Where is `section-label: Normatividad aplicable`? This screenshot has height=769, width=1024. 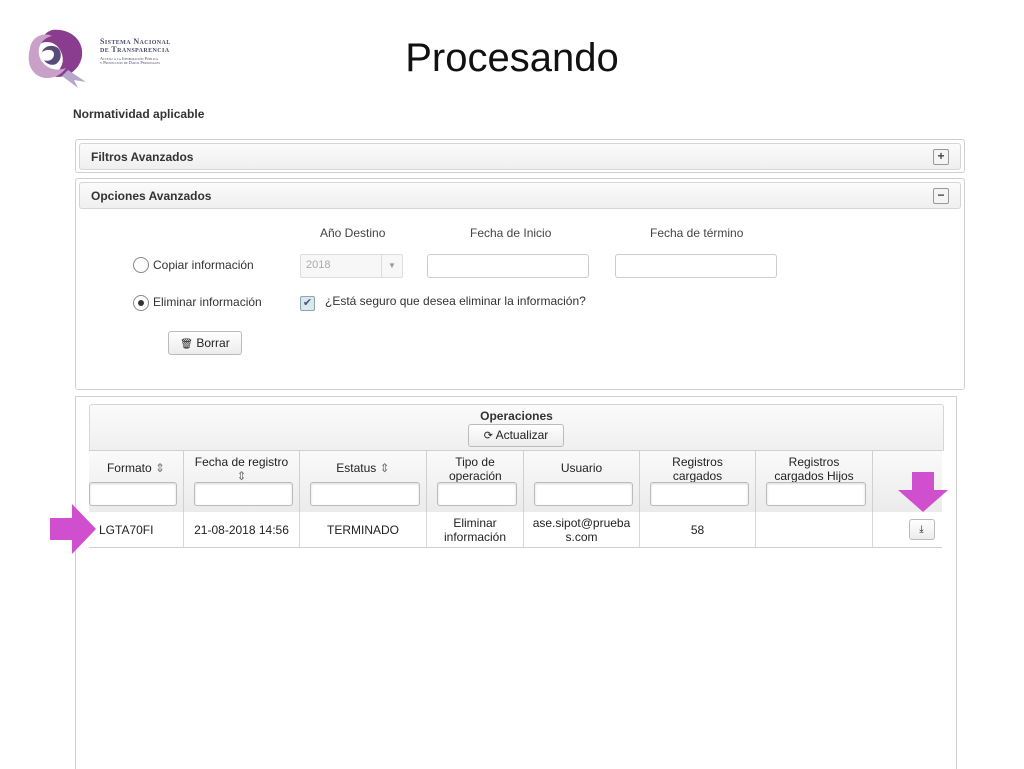
section-label: Normatividad aplicable is located at coordinates (139, 114).